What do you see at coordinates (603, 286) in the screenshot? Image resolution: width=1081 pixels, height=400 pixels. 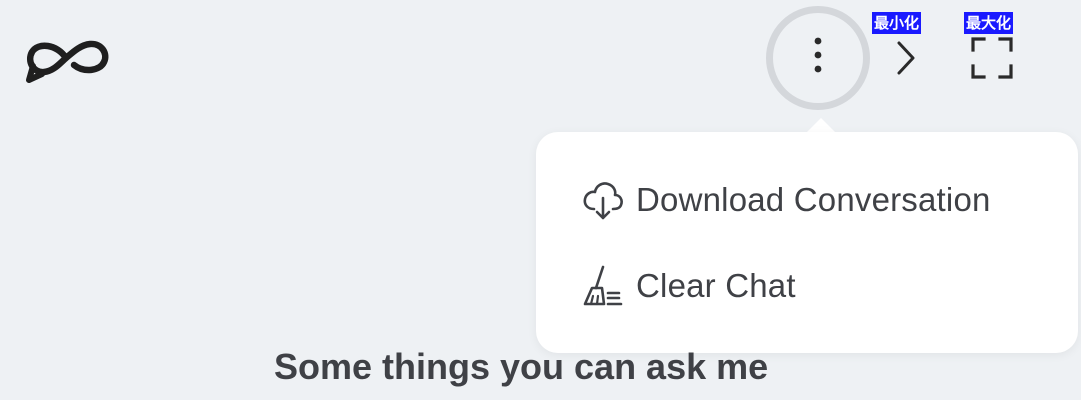 I see `broom-icon` at bounding box center [603, 286].